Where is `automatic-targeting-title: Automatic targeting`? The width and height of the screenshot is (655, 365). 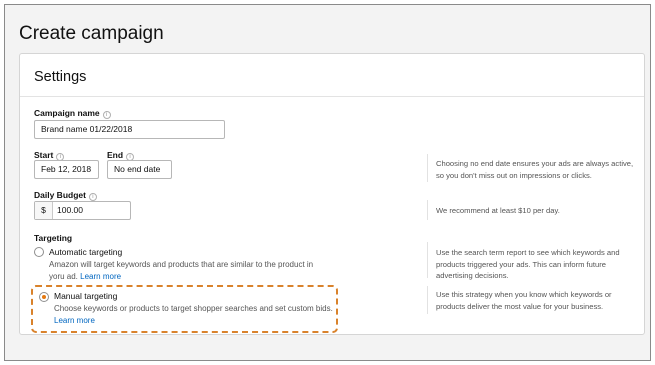 automatic-targeting-title: Automatic targeting is located at coordinates (85, 252).